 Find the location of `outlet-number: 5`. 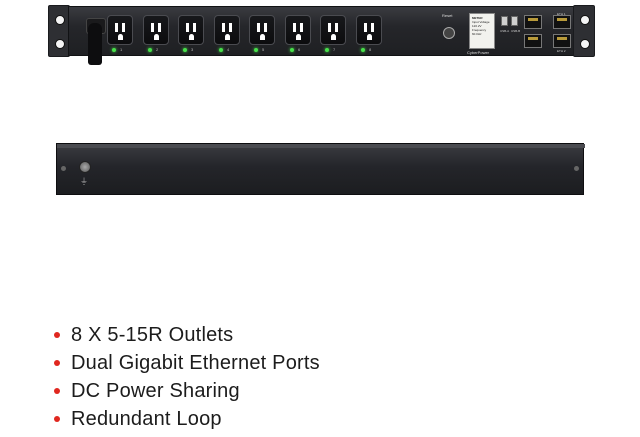

outlet-number: 5 is located at coordinates (263, 49).